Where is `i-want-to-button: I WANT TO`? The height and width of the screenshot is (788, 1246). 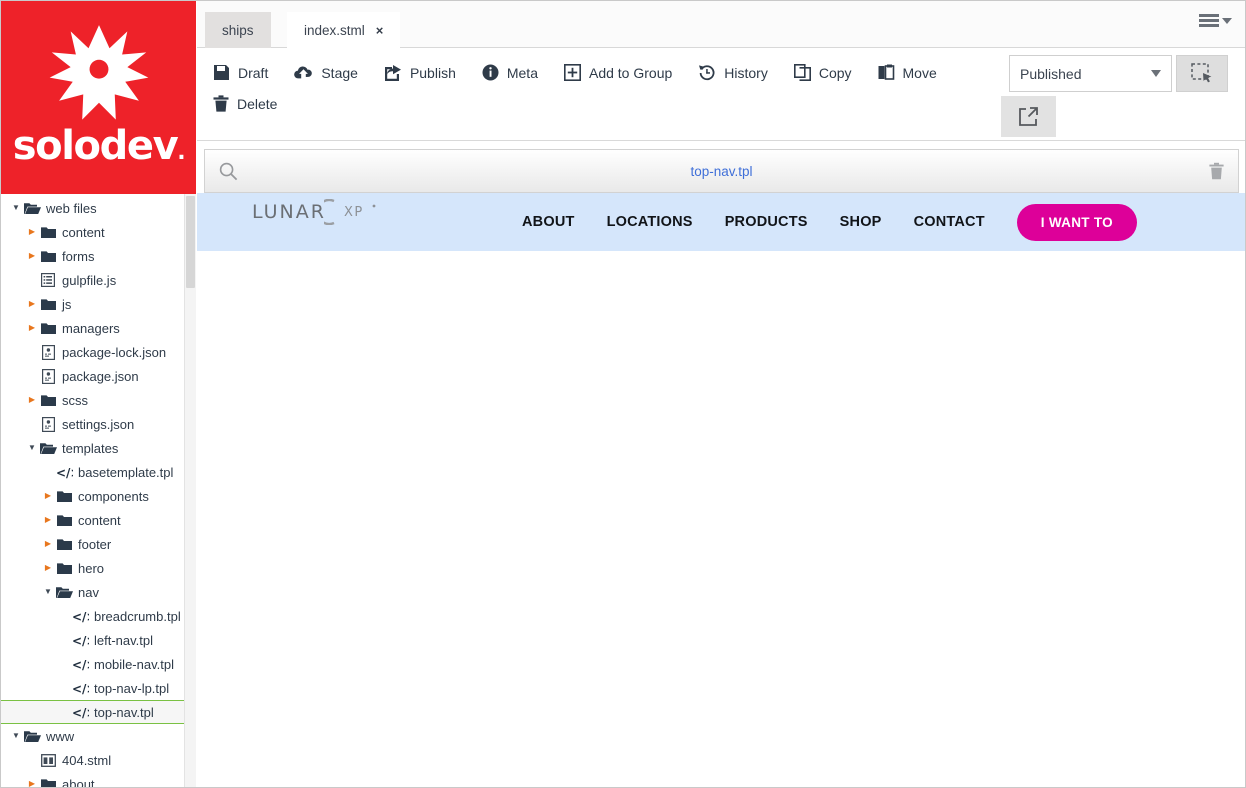
i-want-to-button: I WANT TO is located at coordinates (1076, 222).